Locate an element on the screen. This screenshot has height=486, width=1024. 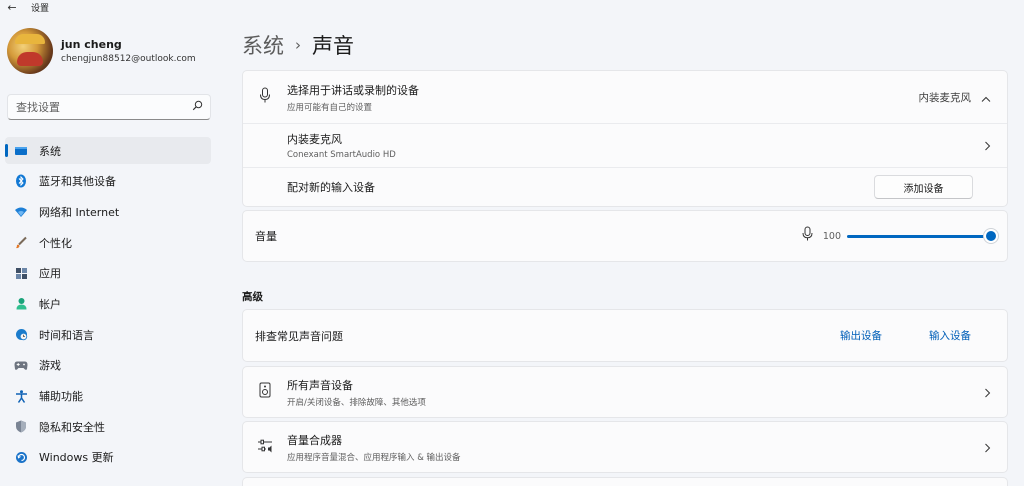
nav-item-label: 网络和 Internet is located at coordinates (79, 212).